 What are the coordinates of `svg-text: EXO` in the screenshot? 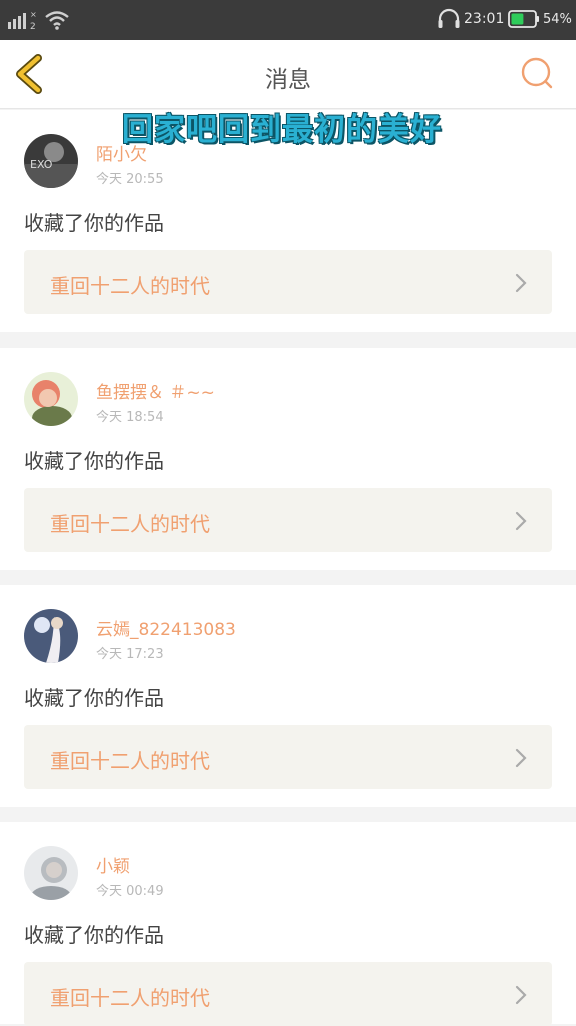 It's located at (41, 164).